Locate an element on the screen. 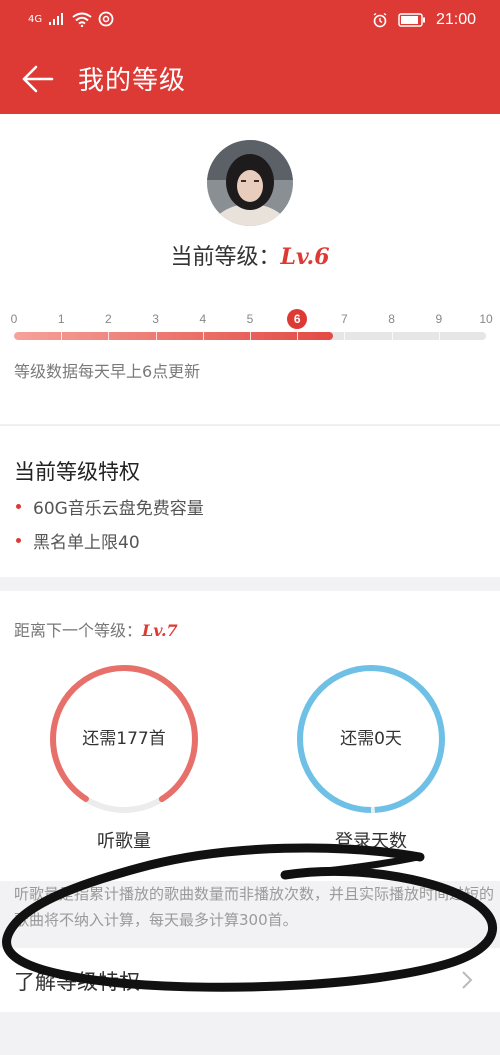 This screenshot has width=500, height=1055. listen-count-remaining: 还需177首 is located at coordinates (124, 739).